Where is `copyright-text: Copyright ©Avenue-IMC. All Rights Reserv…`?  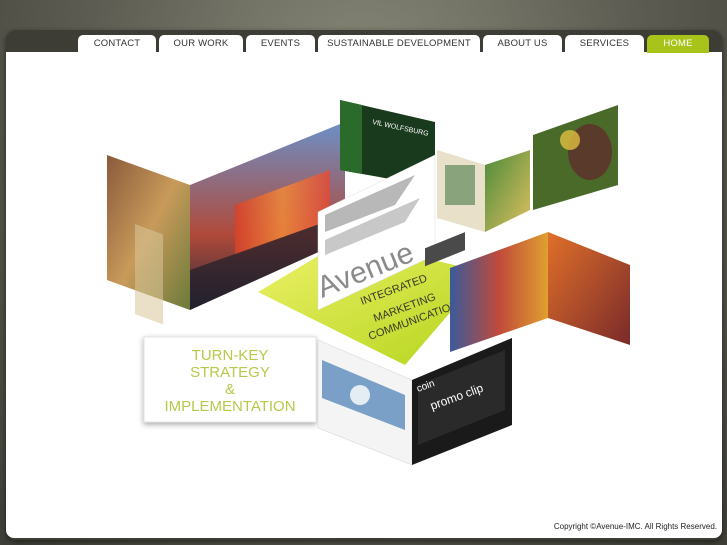 copyright-text: Copyright ©Avenue-IMC. All Rights Reserv… is located at coordinates (635, 526).